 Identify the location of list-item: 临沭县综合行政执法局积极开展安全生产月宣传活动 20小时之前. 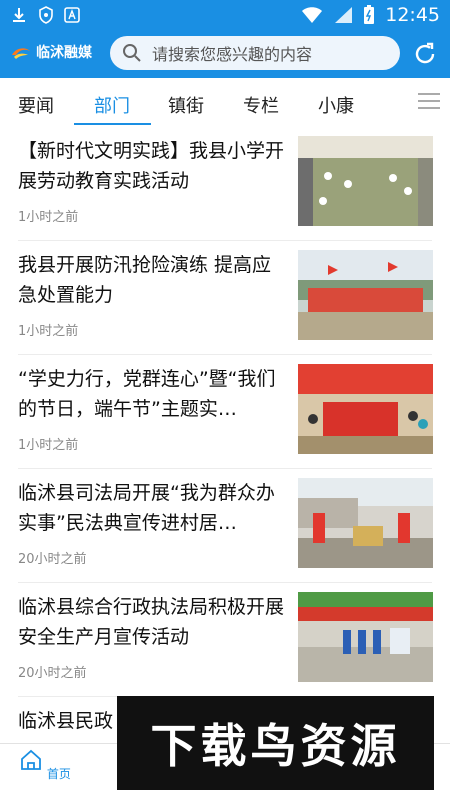
(225, 639).